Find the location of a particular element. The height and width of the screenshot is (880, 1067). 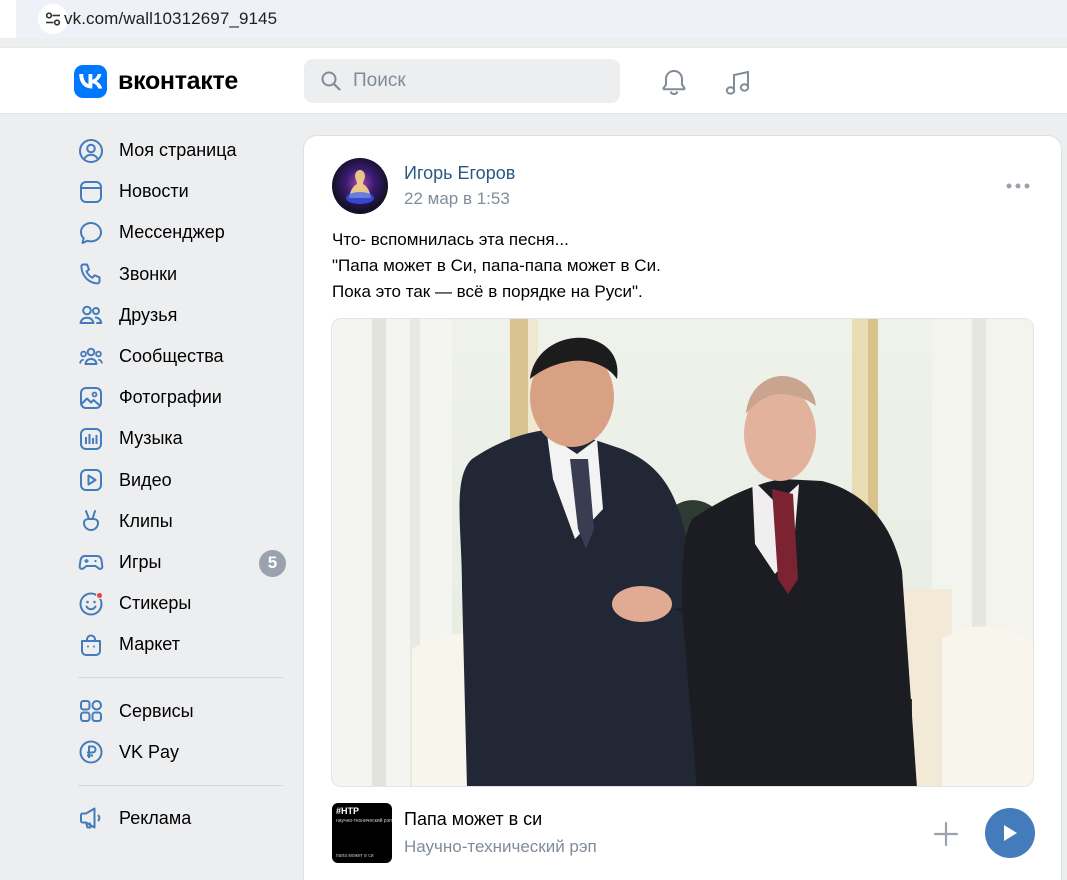

sidebar-item-label: Сообщества is located at coordinates (171, 356).